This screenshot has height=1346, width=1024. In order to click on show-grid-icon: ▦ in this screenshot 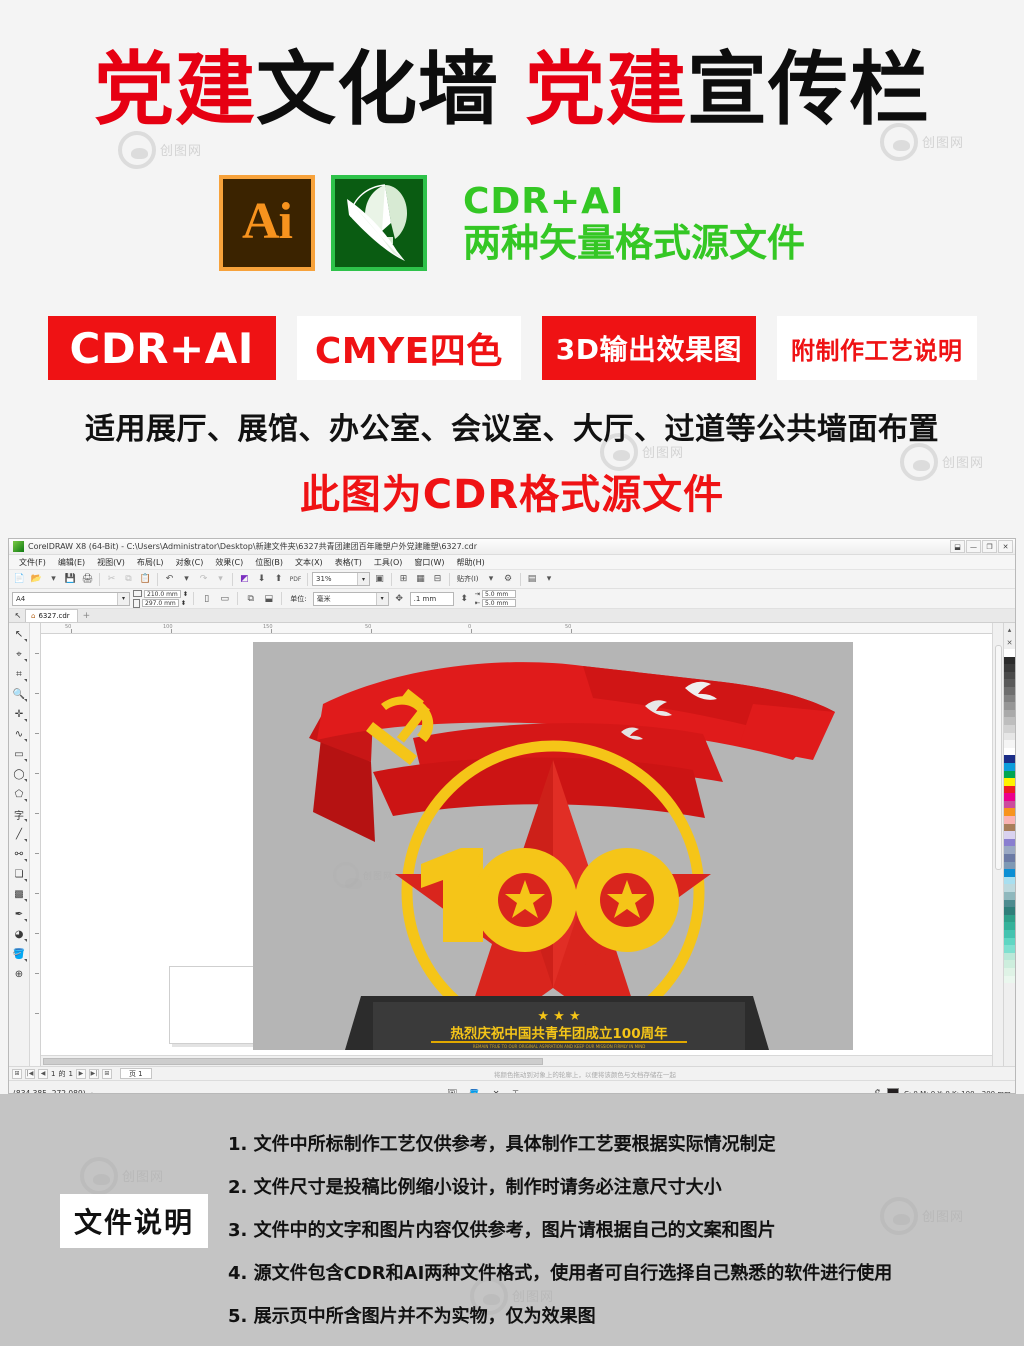, I will do `click(420, 579)`.